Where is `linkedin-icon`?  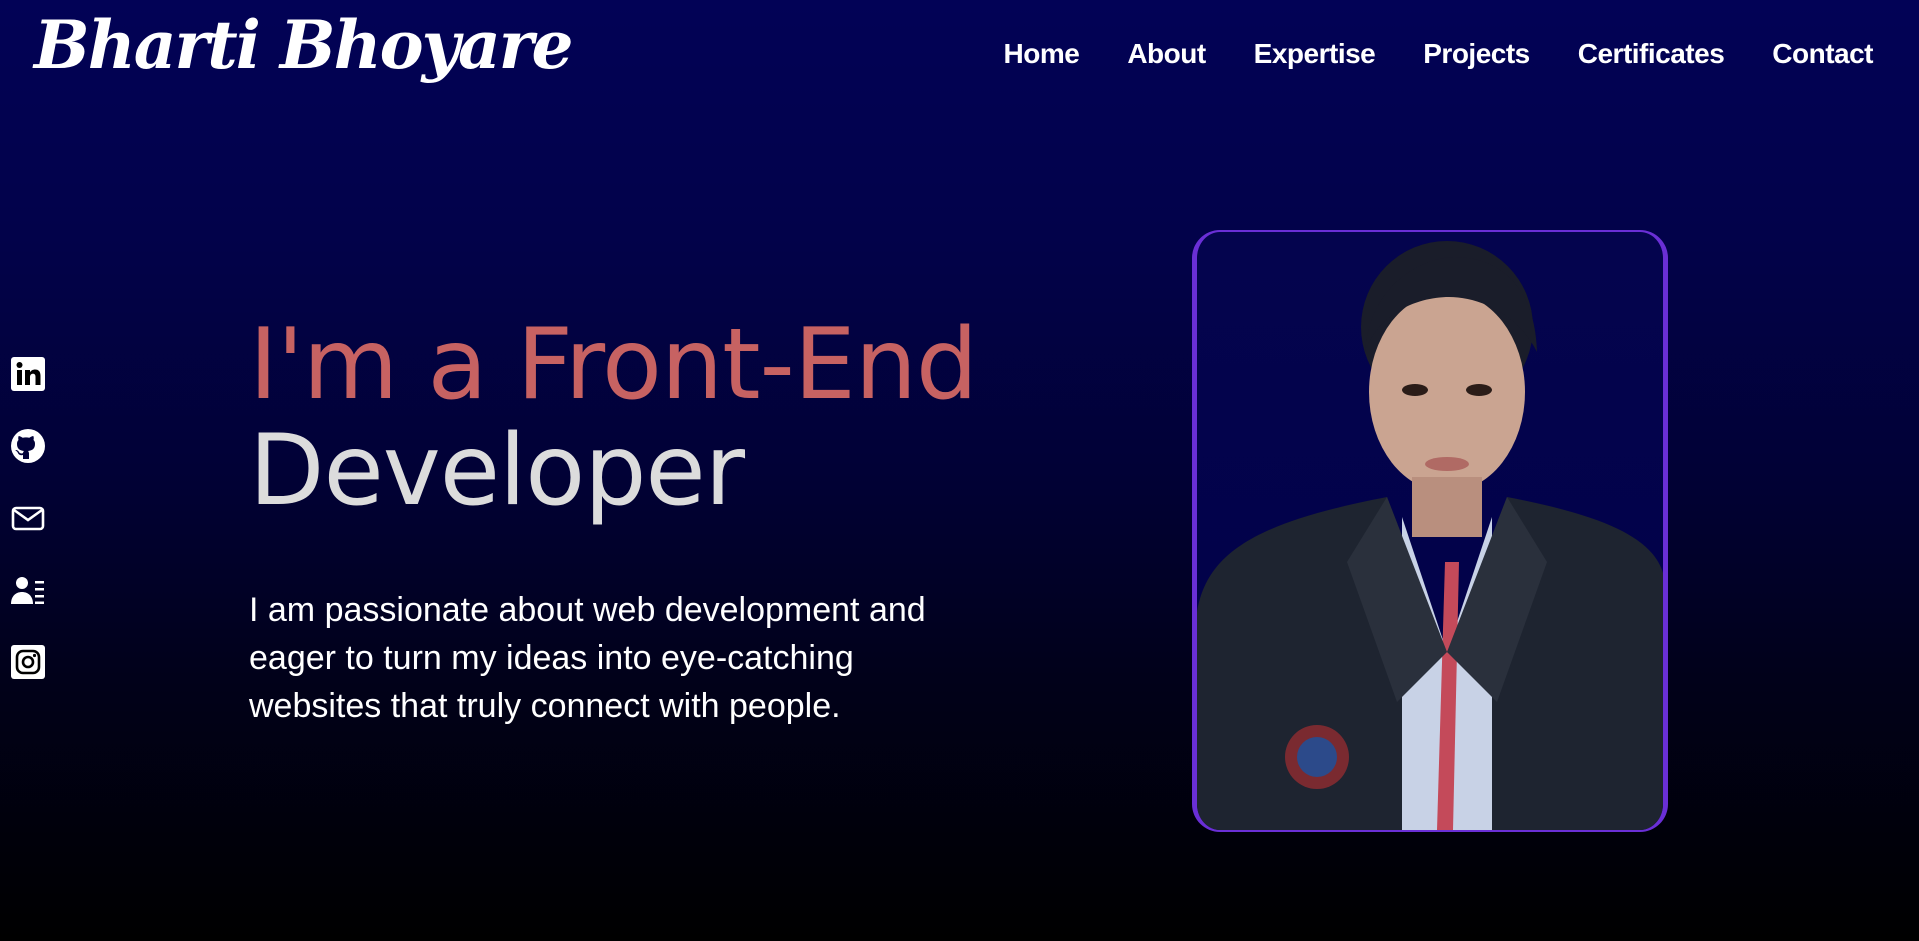
linkedin-icon is located at coordinates (28, 374).